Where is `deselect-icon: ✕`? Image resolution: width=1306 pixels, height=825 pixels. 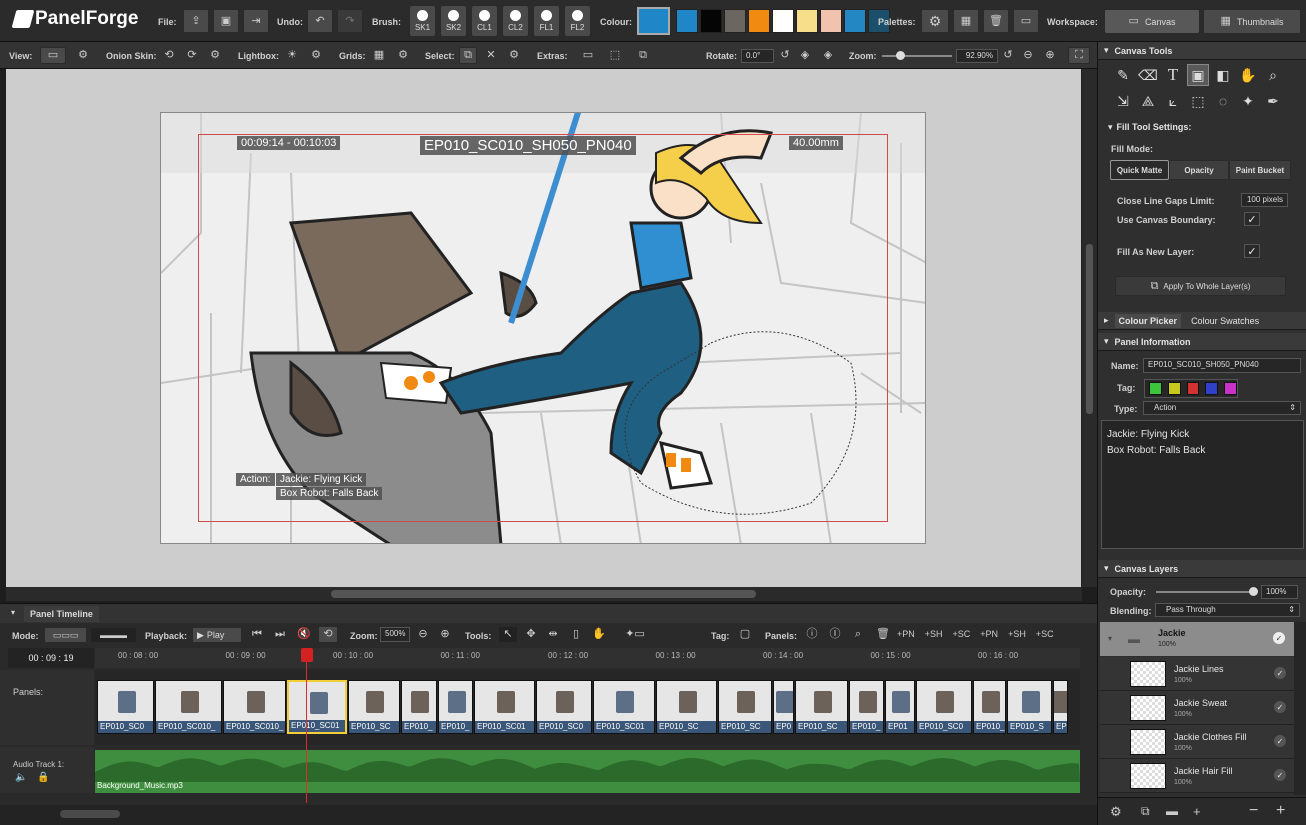 deselect-icon: ✕ is located at coordinates (491, 55).